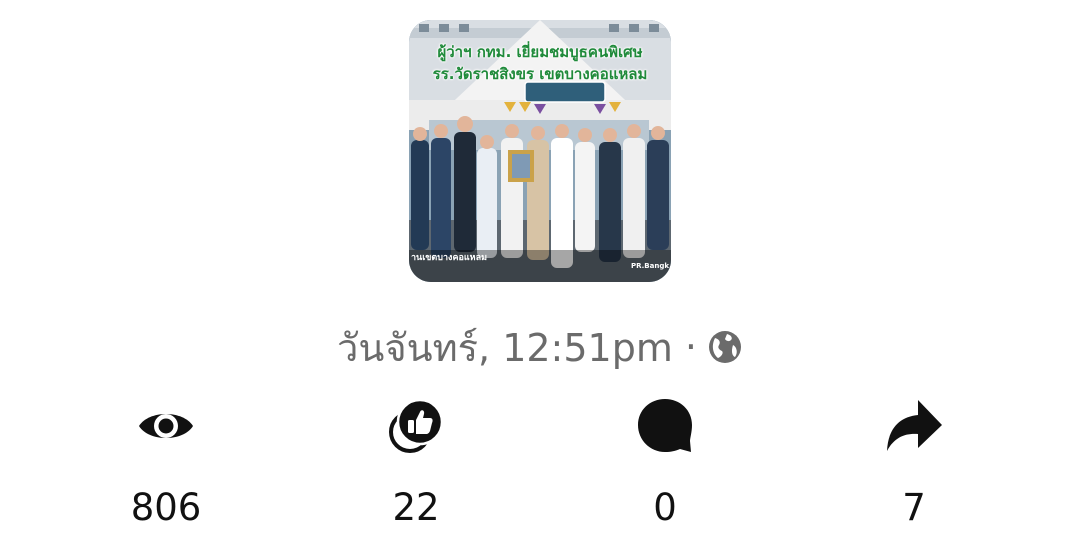  What do you see at coordinates (540, 52) in the screenshot?
I see `thumbnail-headline-line-1: ผู้ว่าฯ กทม. เยี่ยมชมบูธคนพิเศษ` at bounding box center [540, 52].